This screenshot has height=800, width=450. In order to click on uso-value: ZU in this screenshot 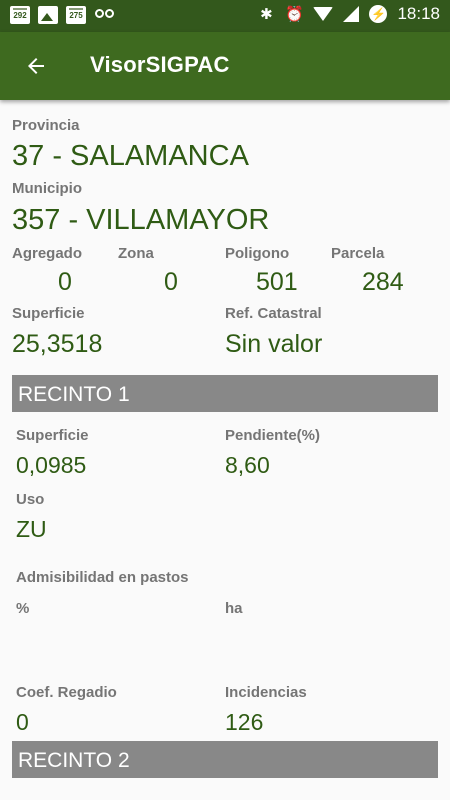, I will do `click(31, 529)`.